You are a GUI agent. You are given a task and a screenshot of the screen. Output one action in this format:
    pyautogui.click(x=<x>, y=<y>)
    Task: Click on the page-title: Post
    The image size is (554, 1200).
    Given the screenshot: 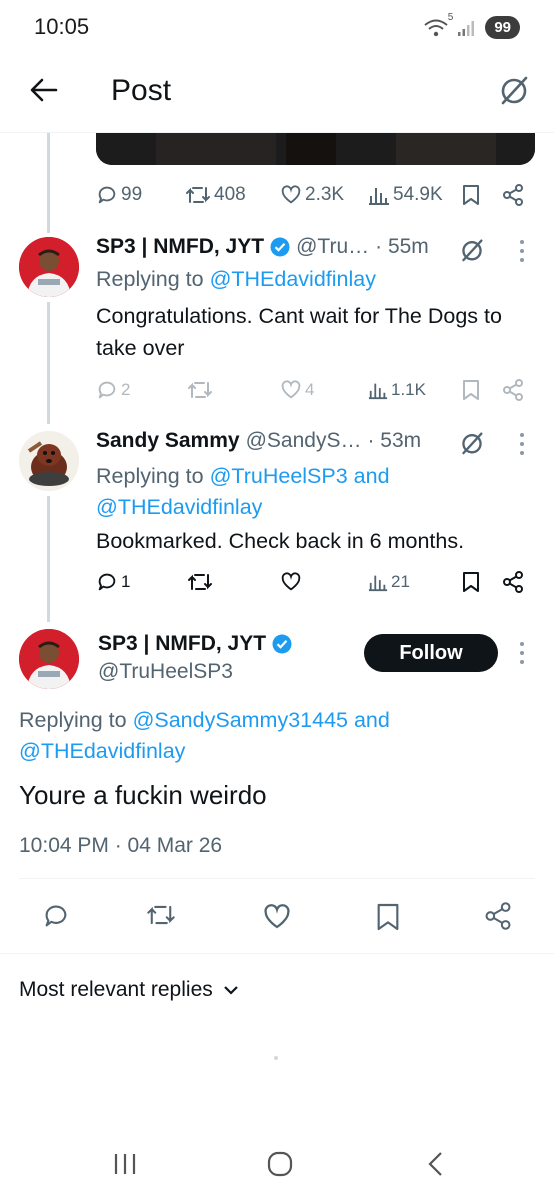 What is the action you would take?
    pyautogui.click(x=141, y=90)
    